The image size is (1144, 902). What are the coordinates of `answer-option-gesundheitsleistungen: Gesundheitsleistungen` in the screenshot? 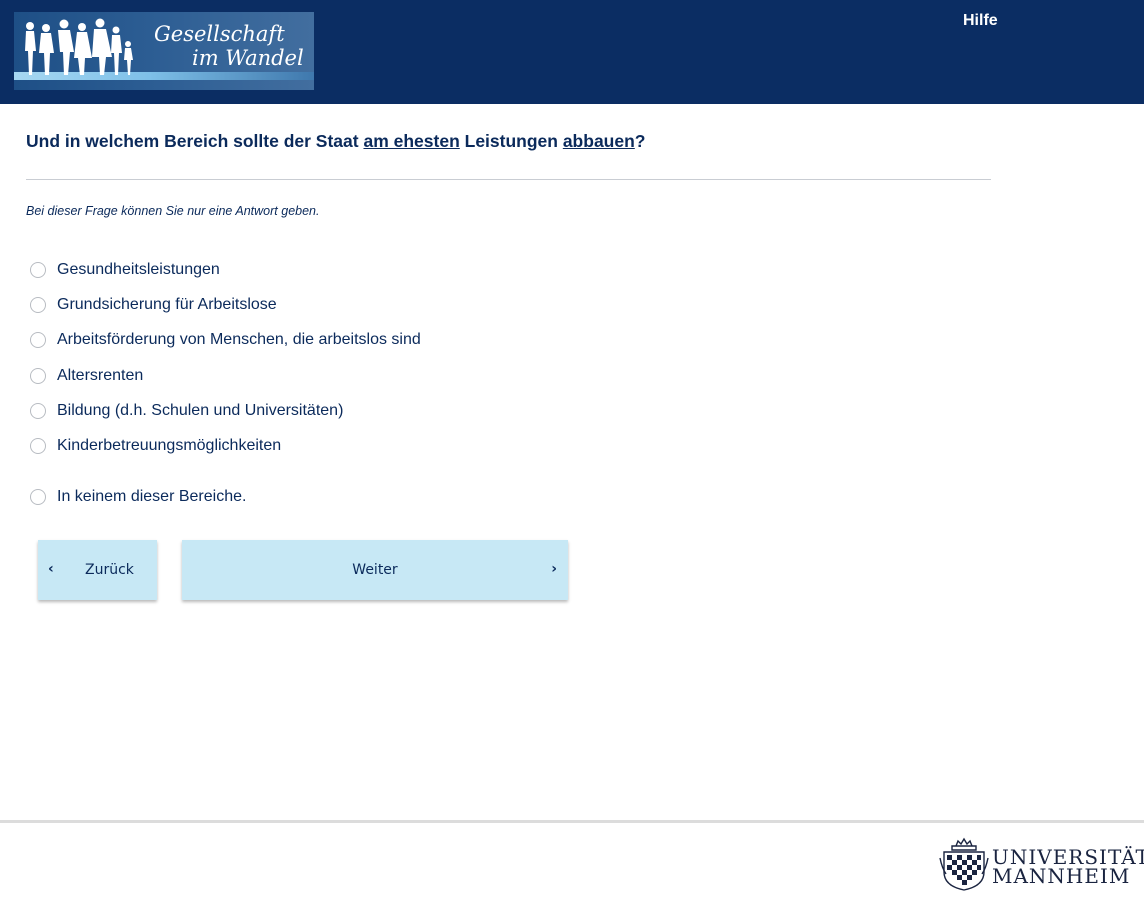 It's located at (125, 270).